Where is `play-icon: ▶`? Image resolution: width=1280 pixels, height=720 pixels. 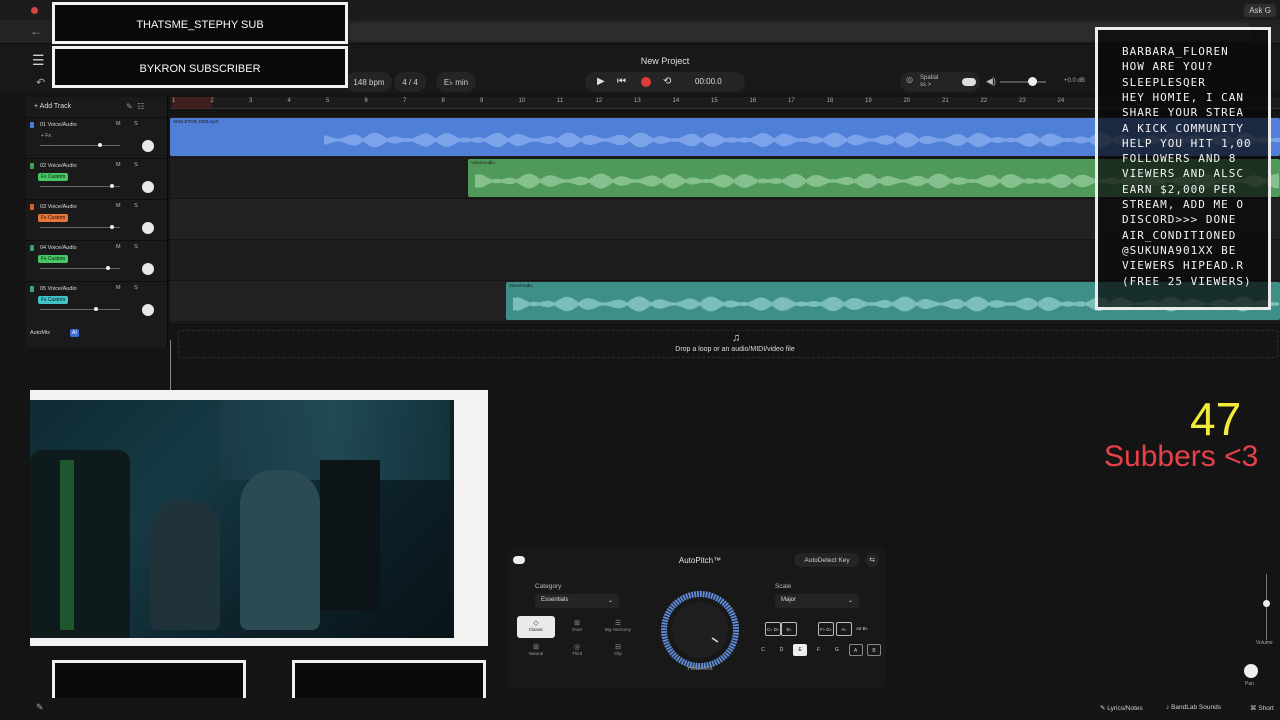
play-icon: ▶ is located at coordinates (601, 81).